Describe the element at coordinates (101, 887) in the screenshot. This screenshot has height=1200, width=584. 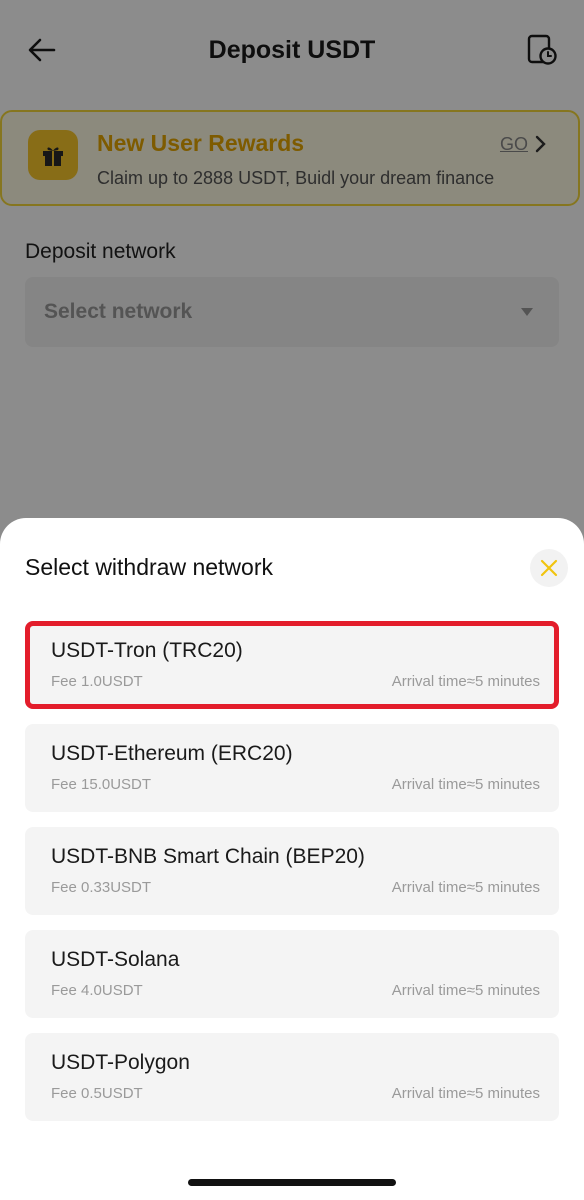
I see `network-fee: Fee 0.33USDT` at that location.